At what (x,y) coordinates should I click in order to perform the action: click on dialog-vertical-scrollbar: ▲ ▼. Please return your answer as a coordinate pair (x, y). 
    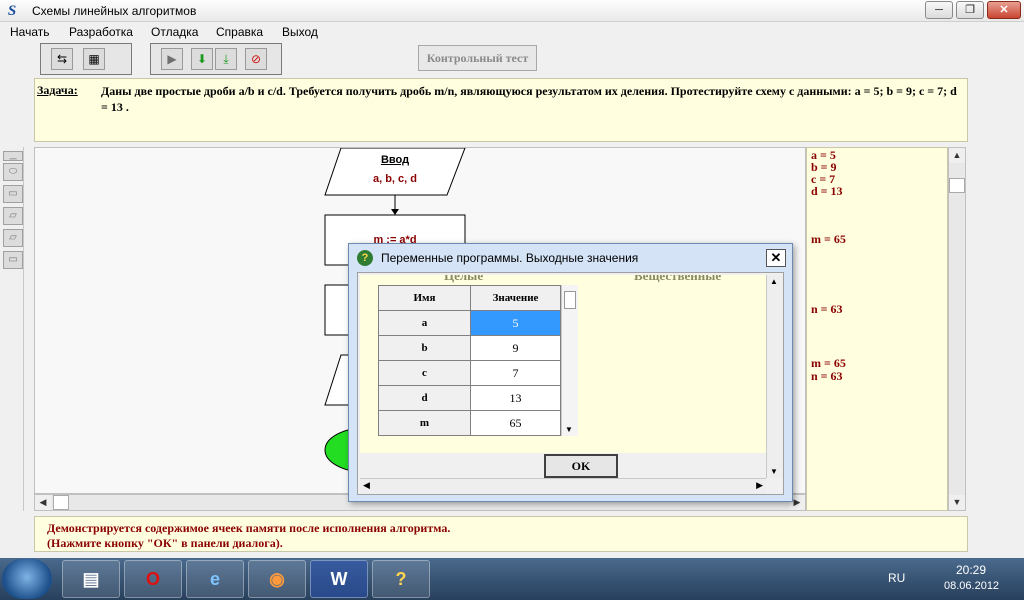
    Looking at the image, I should click on (774, 376).